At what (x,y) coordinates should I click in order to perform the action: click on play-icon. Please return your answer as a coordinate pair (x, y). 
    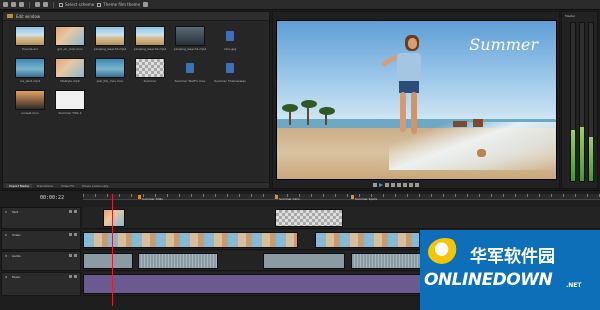
    Looking at the image, I should click on (381, 185).